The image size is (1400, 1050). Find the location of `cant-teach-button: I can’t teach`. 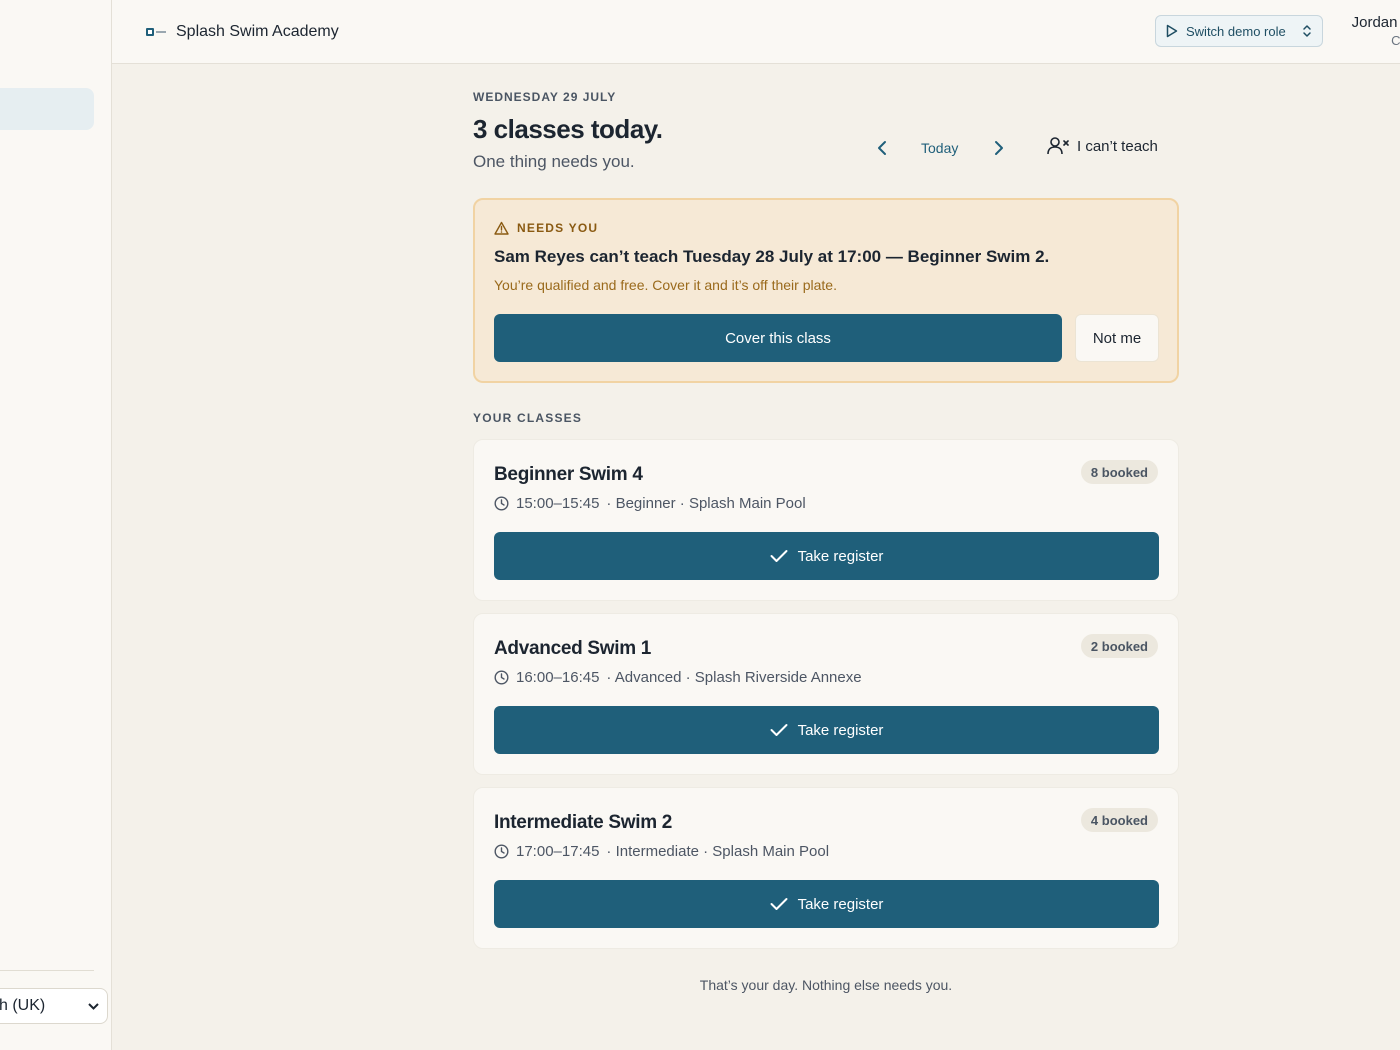

cant-teach-button: I can’t teach is located at coordinates (1102, 146).